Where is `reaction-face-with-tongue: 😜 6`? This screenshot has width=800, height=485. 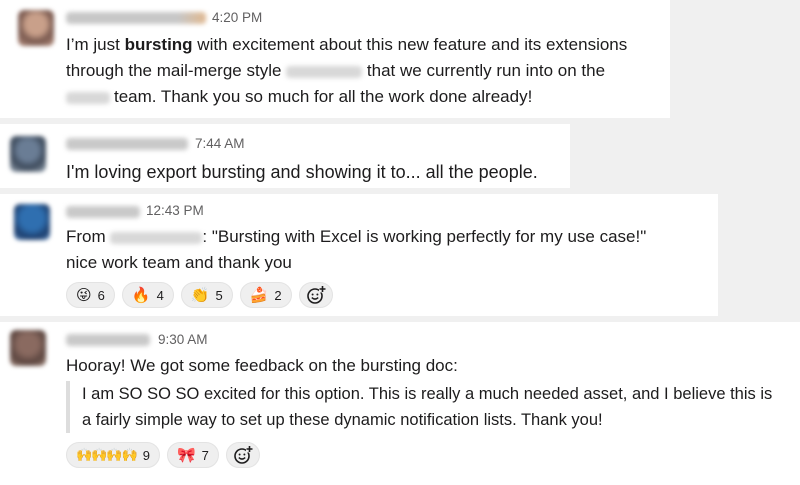
reaction-face-with-tongue: 😜 6 is located at coordinates (90, 295).